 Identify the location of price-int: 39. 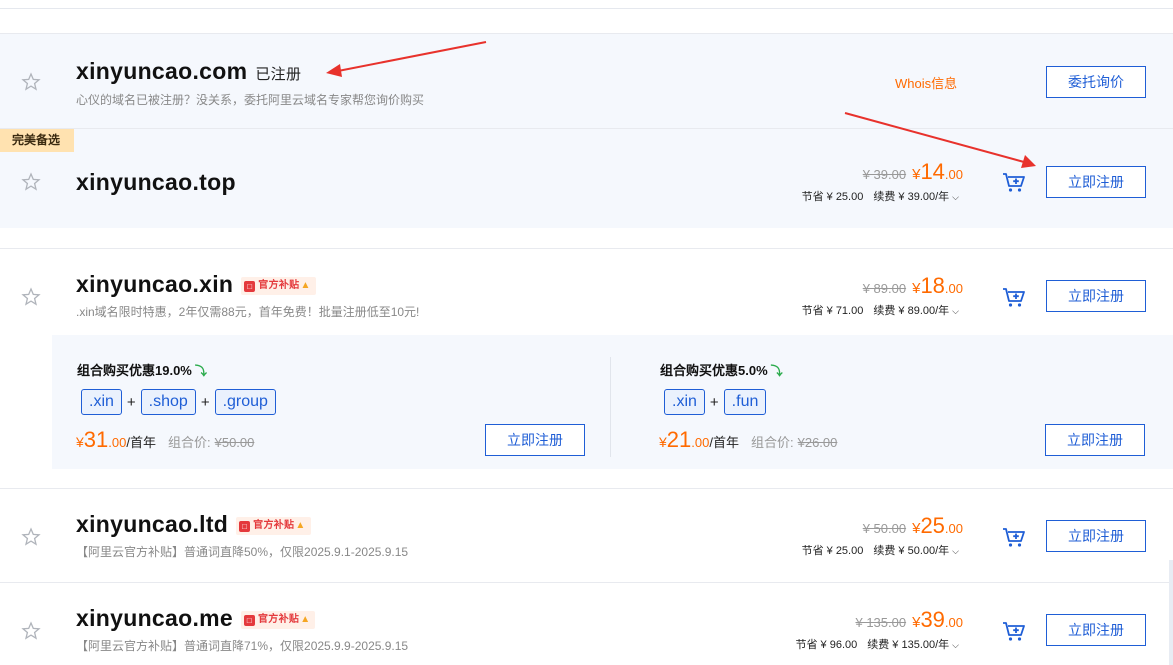
(932, 619).